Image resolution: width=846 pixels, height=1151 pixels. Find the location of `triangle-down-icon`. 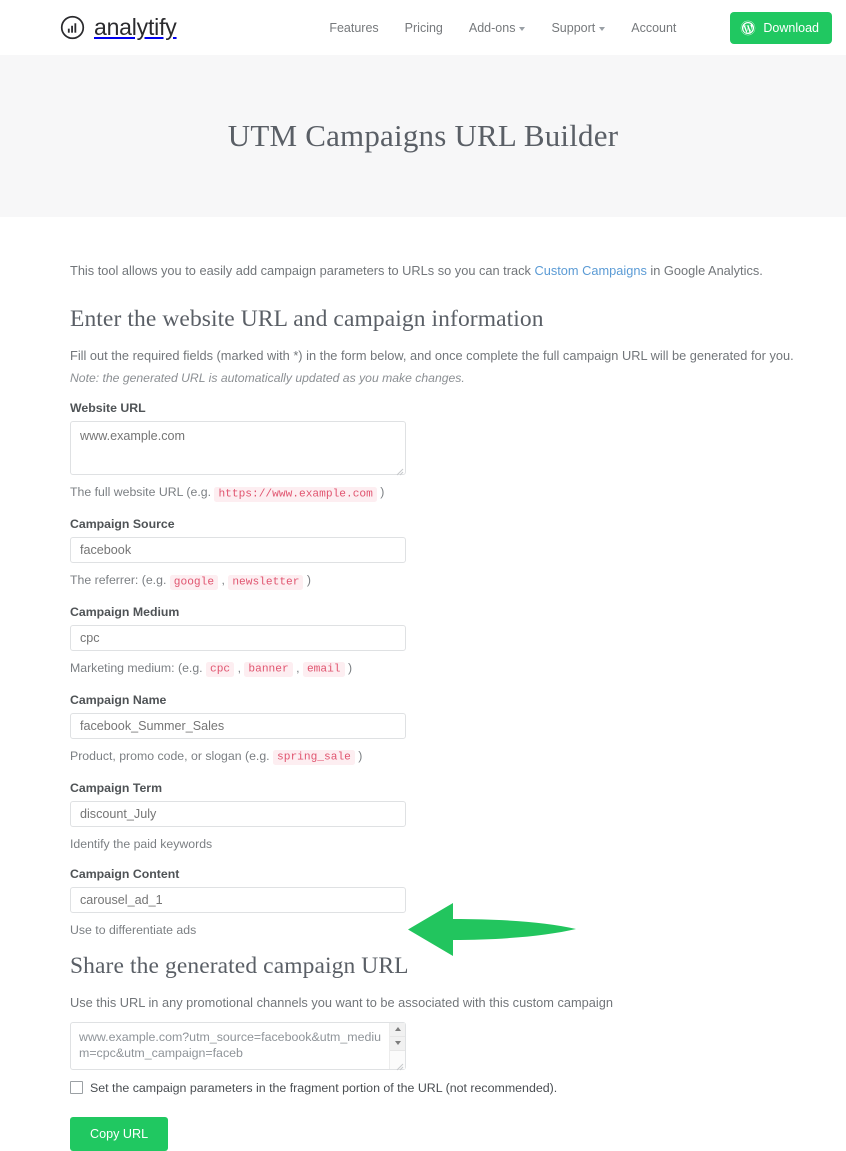

triangle-down-icon is located at coordinates (397, 1043).